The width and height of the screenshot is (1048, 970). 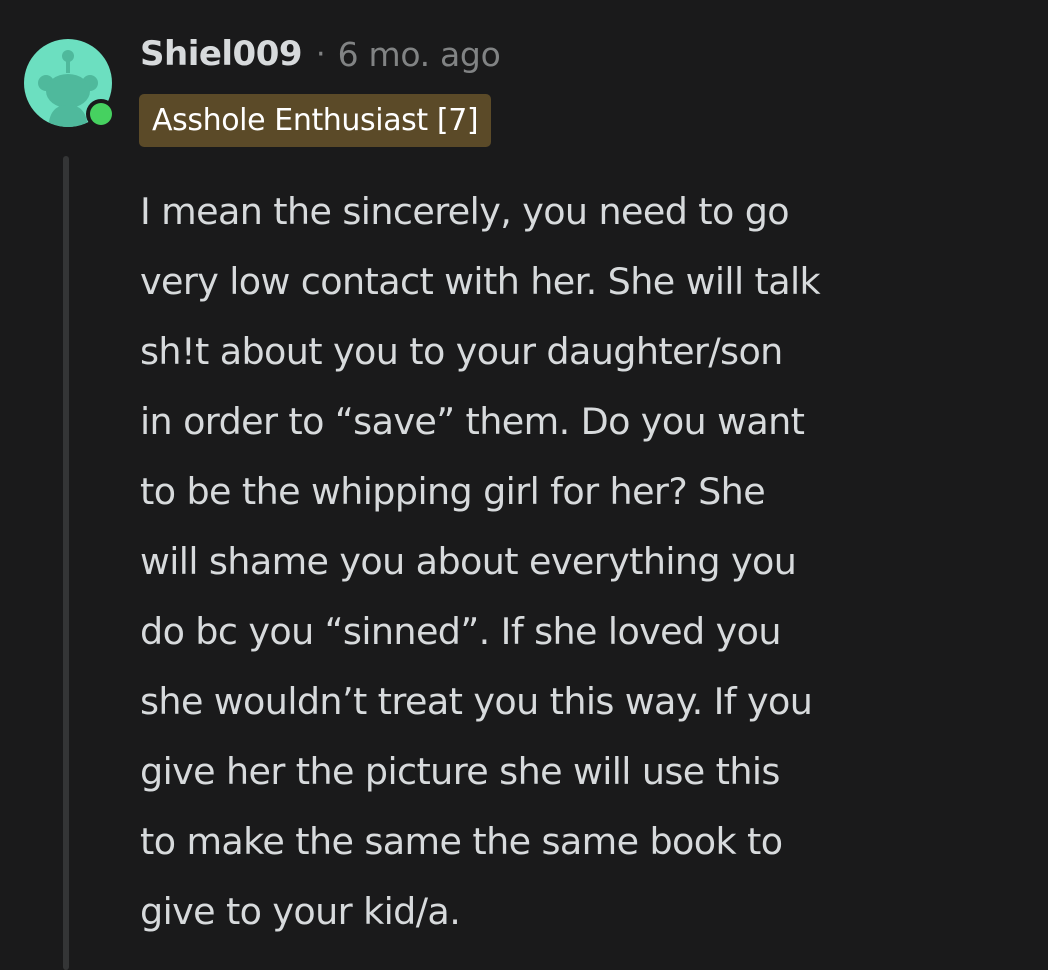 I want to click on comment-body-line: will shame you about everything you, so click(x=468, y=561).